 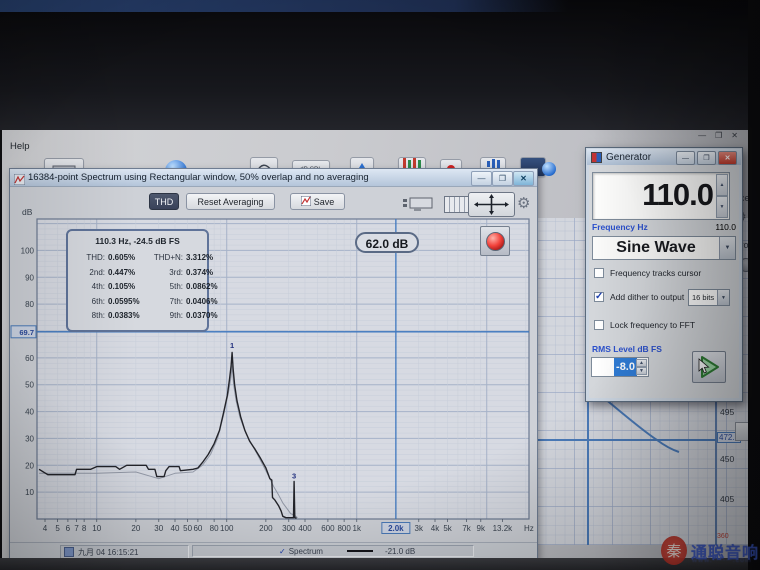 I want to click on record-button, so click(x=495, y=241).